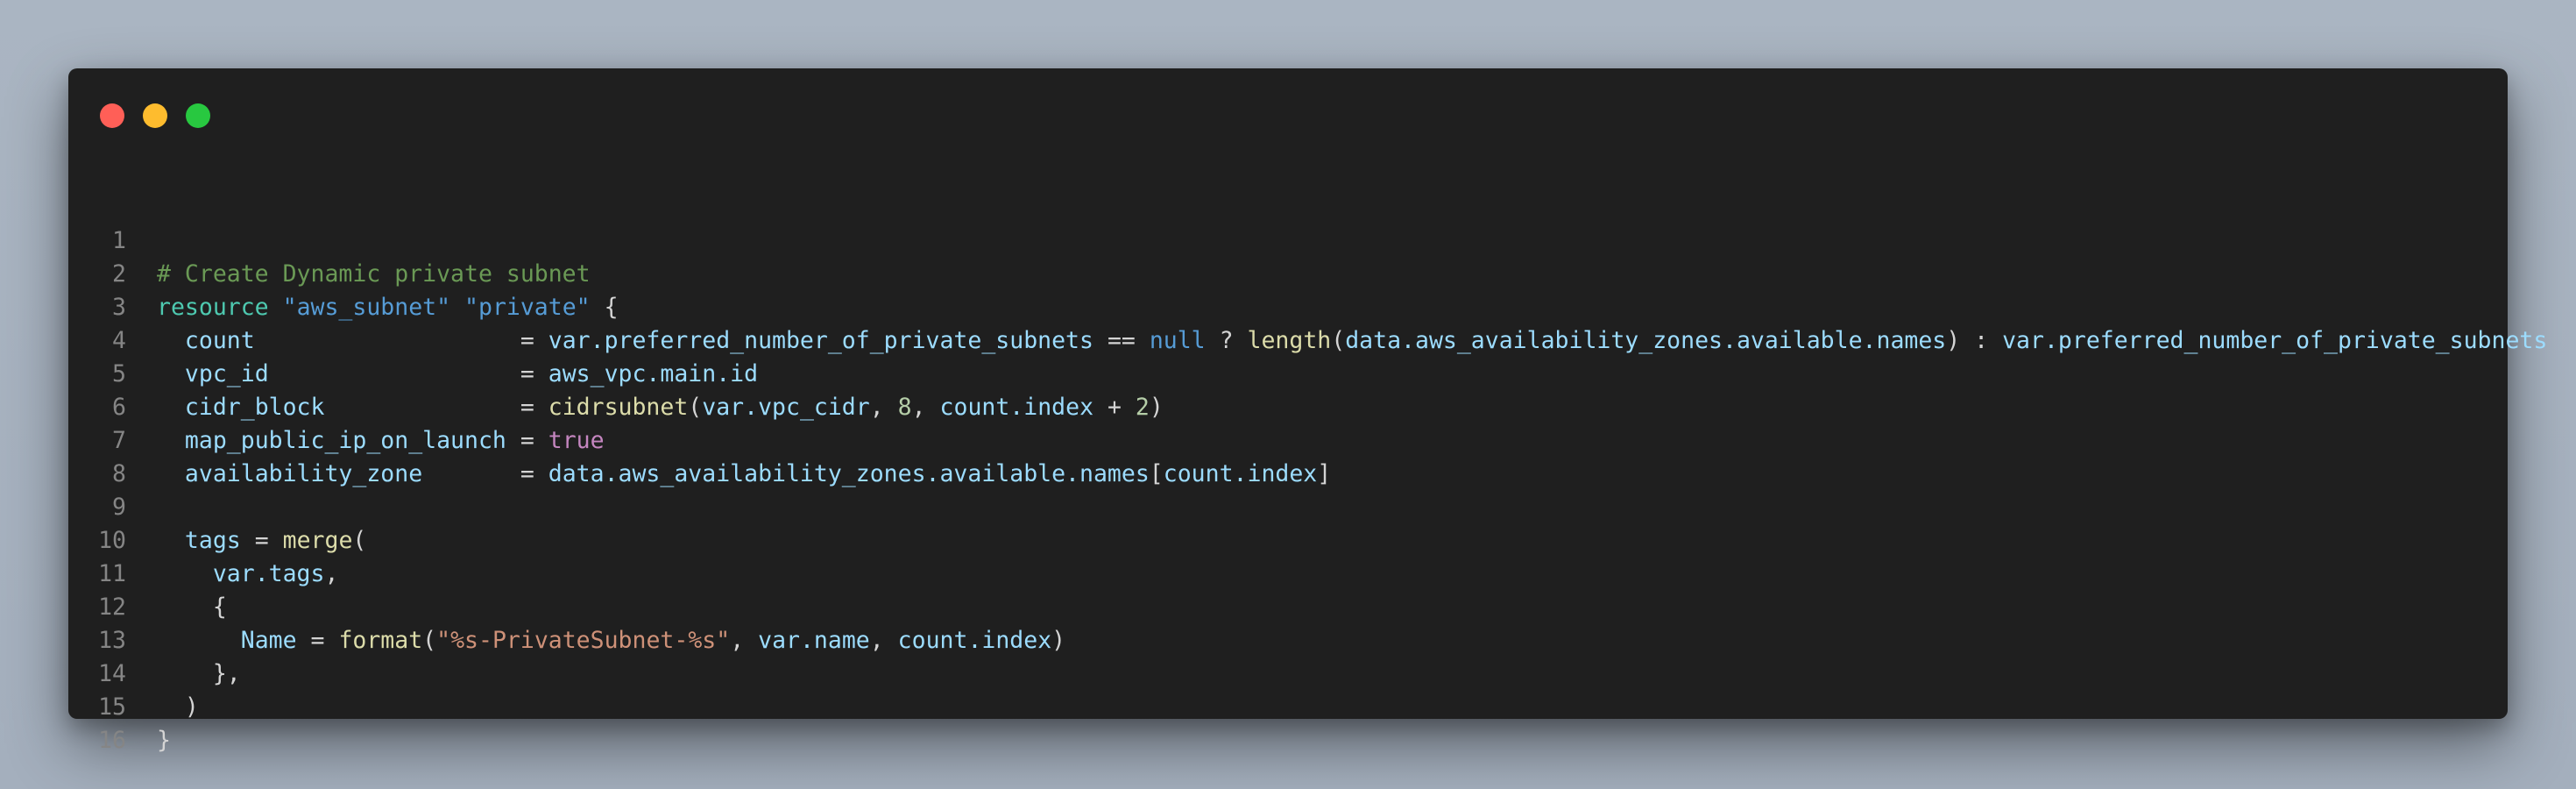  Describe the element at coordinates (112, 540) in the screenshot. I see `line-number: 10` at that location.